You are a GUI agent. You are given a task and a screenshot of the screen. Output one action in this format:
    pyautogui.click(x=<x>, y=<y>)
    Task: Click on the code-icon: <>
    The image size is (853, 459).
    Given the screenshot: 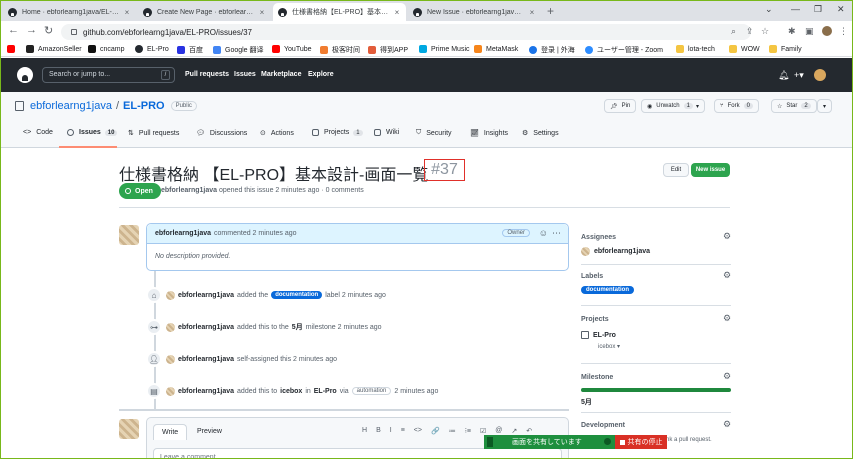 What is the action you would take?
    pyautogui.click(x=418, y=431)
    